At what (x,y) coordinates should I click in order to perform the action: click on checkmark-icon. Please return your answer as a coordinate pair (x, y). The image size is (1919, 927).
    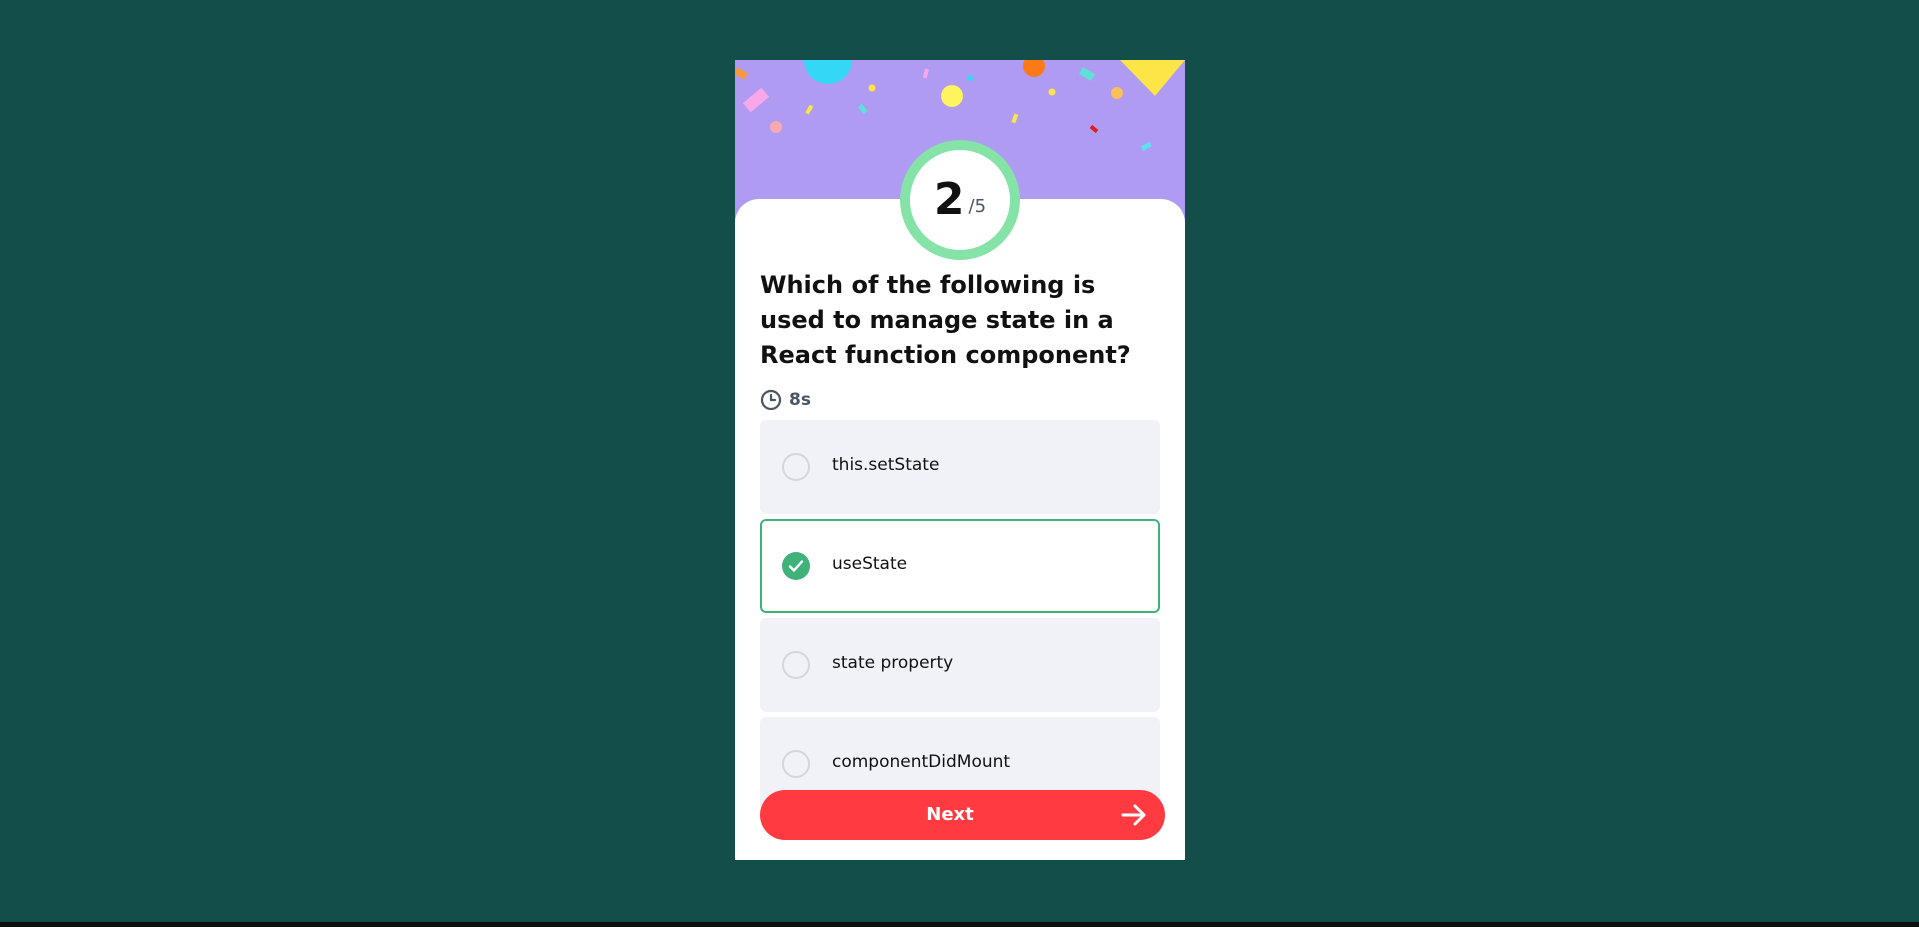
    Looking at the image, I should click on (796, 566).